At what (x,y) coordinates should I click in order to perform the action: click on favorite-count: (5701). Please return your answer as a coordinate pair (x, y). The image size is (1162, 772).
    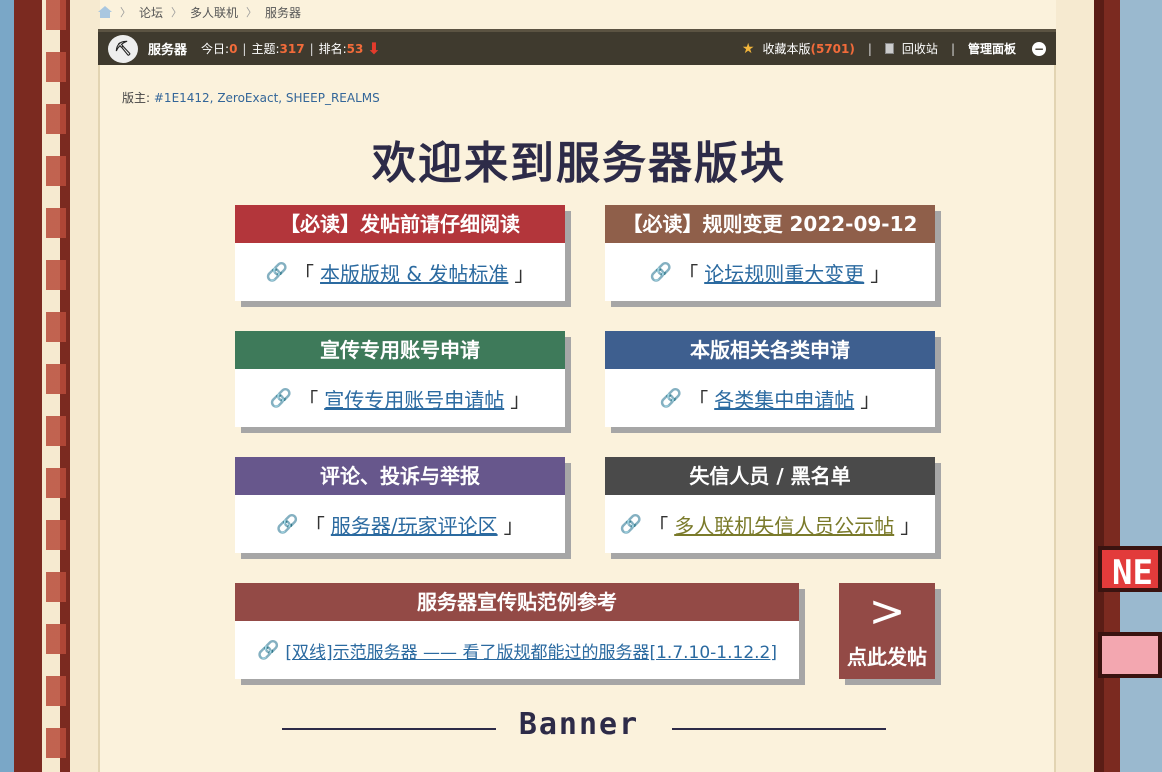
    Looking at the image, I should click on (832, 49).